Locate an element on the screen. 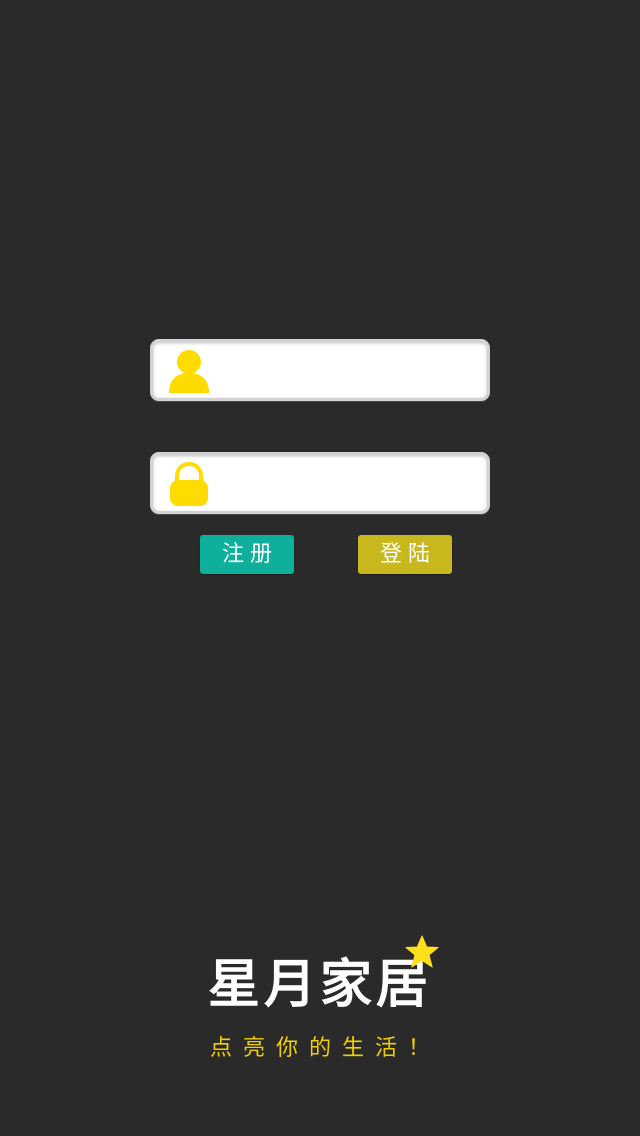 This screenshot has width=640, height=1136. star-icon is located at coordinates (422, 951).